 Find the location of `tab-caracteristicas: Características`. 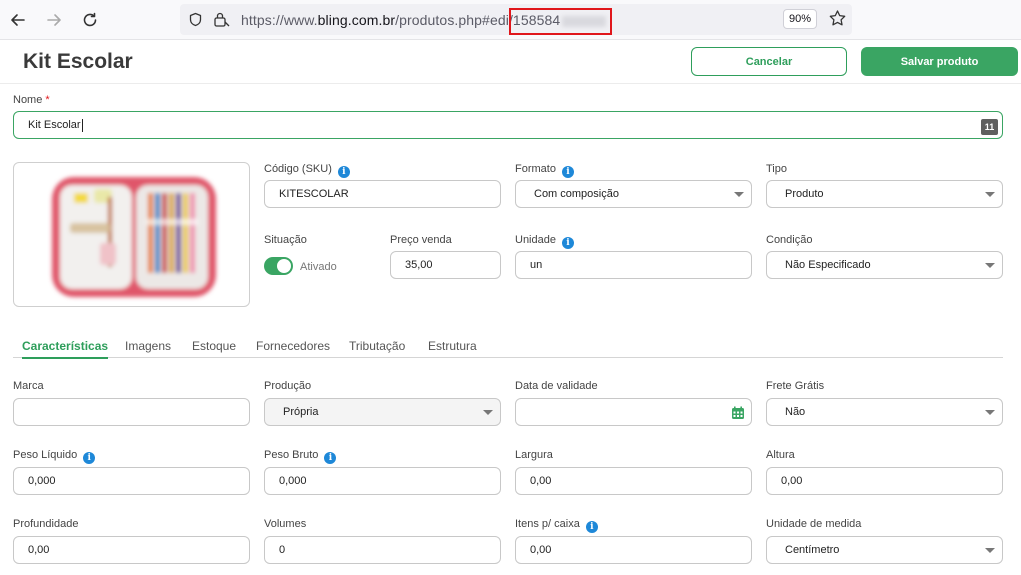

tab-caracteristicas: Características is located at coordinates (65, 349).